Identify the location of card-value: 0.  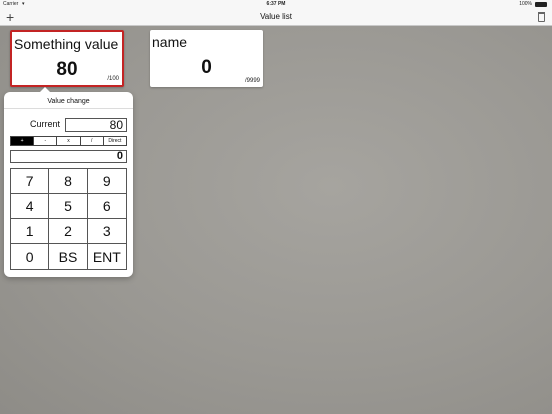
(206, 67).